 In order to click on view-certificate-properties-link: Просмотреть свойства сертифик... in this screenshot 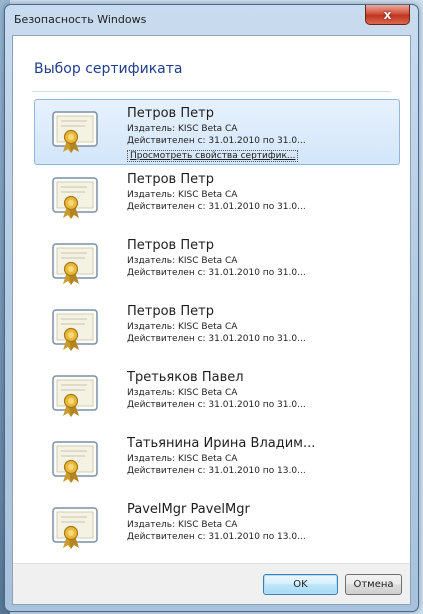, I will do `click(213, 156)`.